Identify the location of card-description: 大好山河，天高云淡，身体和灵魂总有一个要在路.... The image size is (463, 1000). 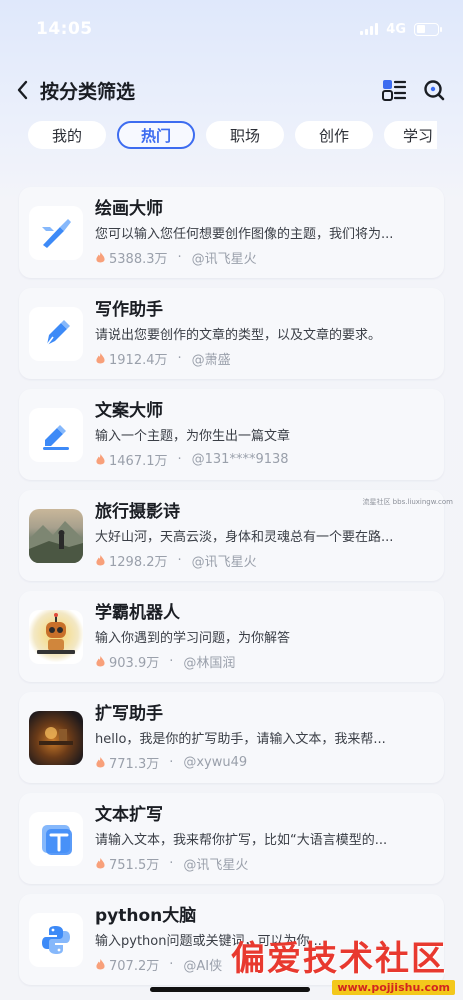
(244, 537).